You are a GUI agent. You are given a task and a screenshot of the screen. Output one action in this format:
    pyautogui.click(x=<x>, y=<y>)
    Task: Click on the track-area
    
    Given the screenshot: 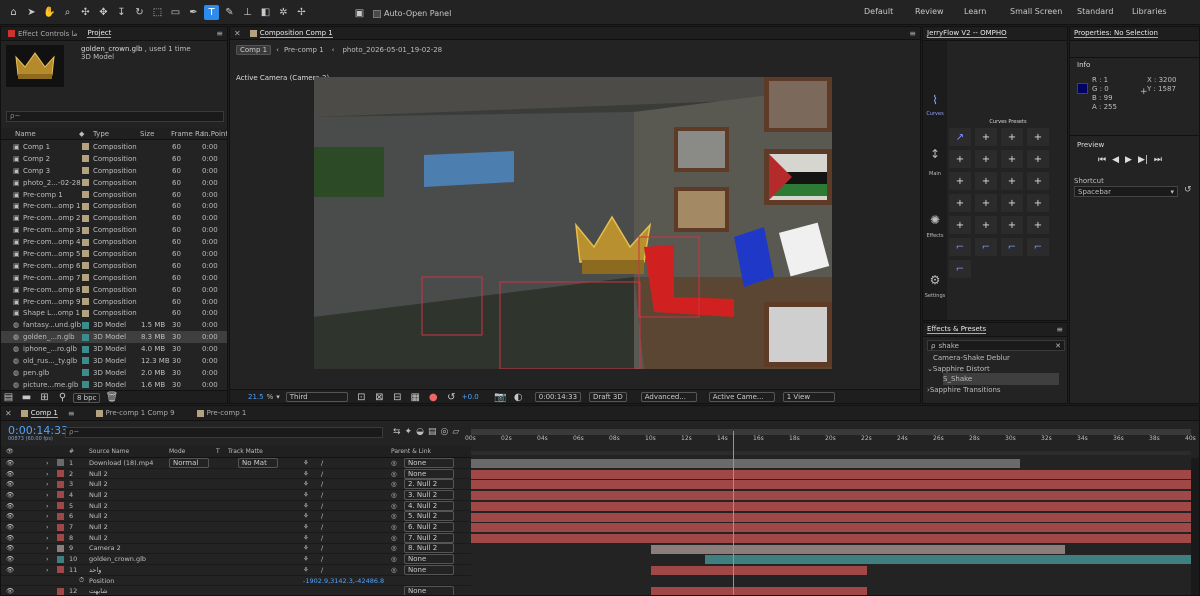 What is the action you would take?
    pyautogui.click(x=831, y=526)
    